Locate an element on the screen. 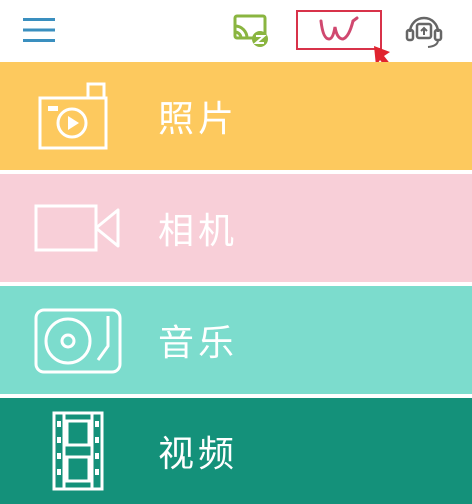 Image resolution: width=472 pixels, height=504 pixels. cast-icon is located at coordinates (250, 30).